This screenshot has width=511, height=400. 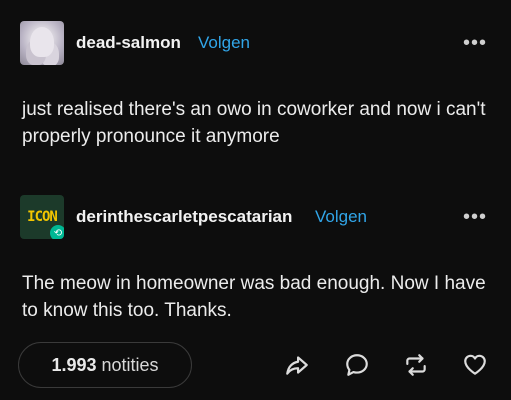 I want to click on avatar, so click(x=42, y=43).